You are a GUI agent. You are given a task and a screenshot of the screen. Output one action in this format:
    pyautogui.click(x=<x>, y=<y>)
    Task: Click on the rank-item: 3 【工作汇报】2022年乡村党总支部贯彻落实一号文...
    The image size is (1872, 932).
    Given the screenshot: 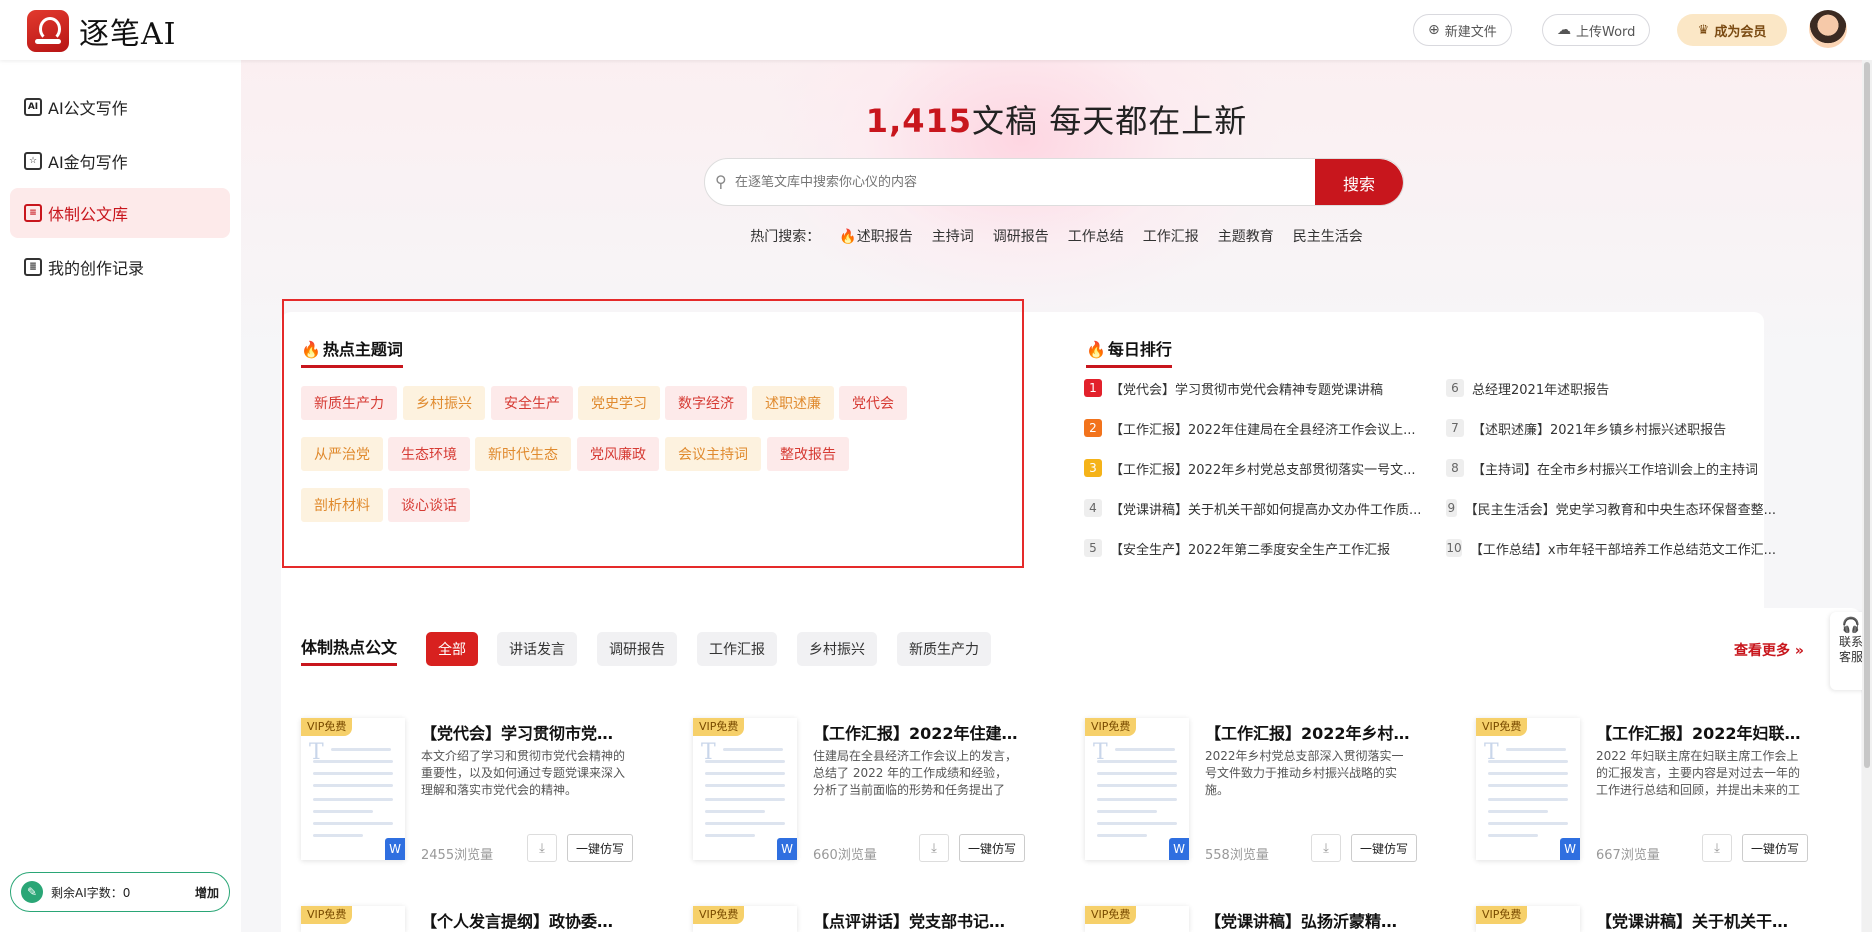 What is the action you would take?
    pyautogui.click(x=1264, y=468)
    